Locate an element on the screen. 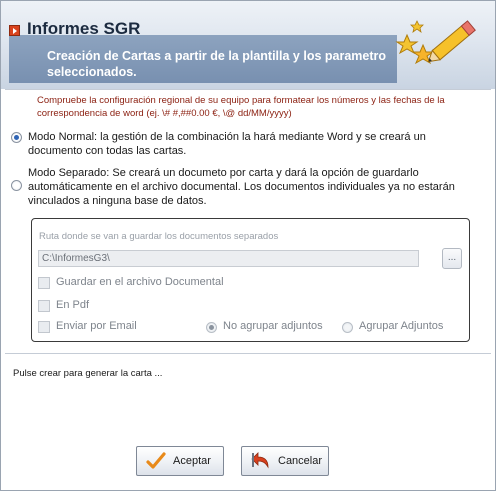 This screenshot has height=491, width=496. no-group-label: No agrupar adjuntos is located at coordinates (273, 326).